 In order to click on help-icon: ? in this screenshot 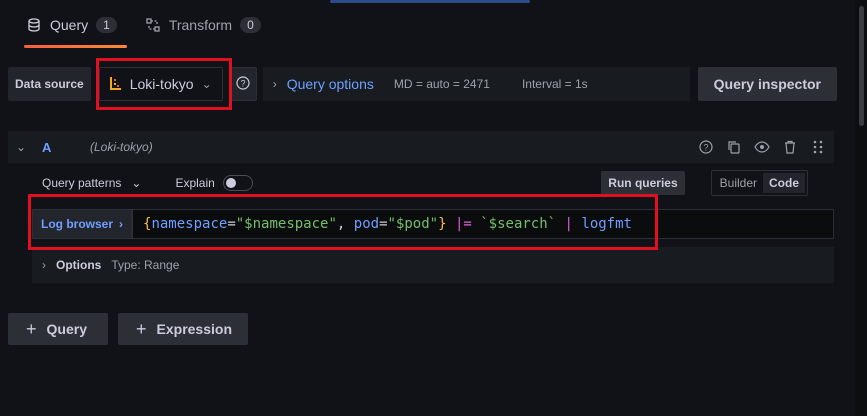, I will do `click(706, 147)`.